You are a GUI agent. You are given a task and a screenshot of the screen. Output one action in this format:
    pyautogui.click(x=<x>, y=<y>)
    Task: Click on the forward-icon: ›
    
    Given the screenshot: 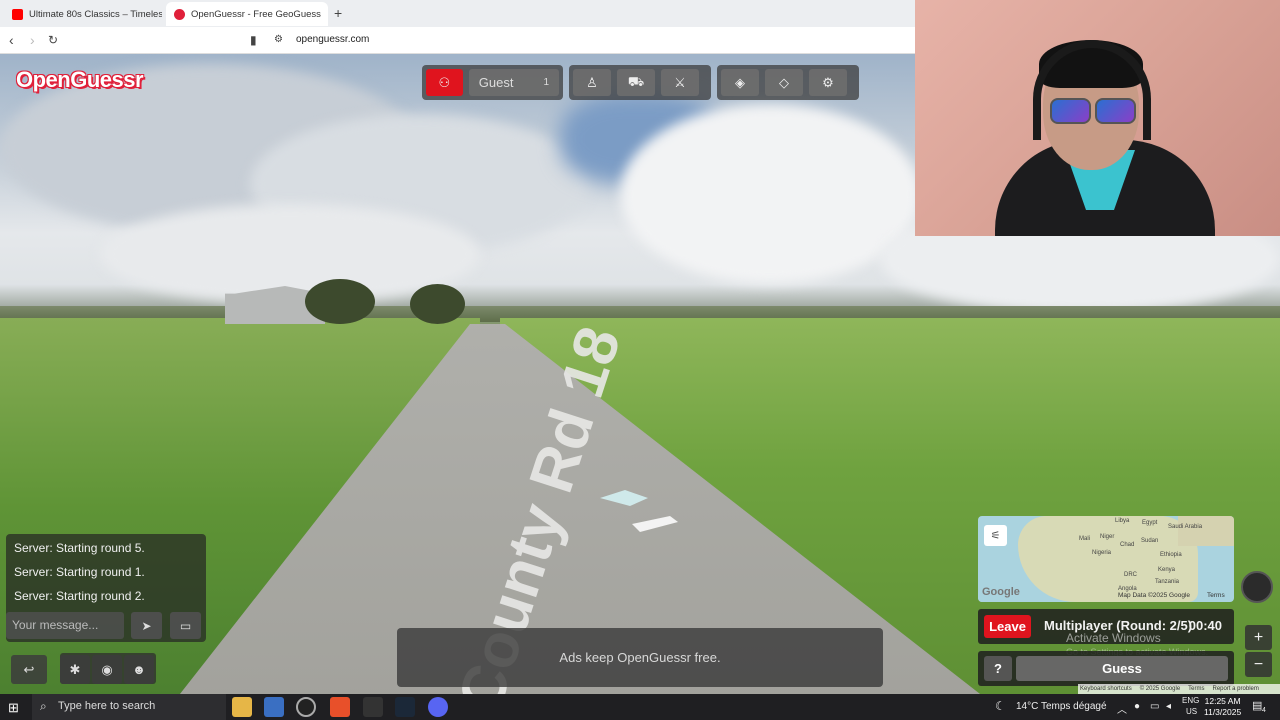 What is the action you would take?
    pyautogui.click(x=32, y=40)
    